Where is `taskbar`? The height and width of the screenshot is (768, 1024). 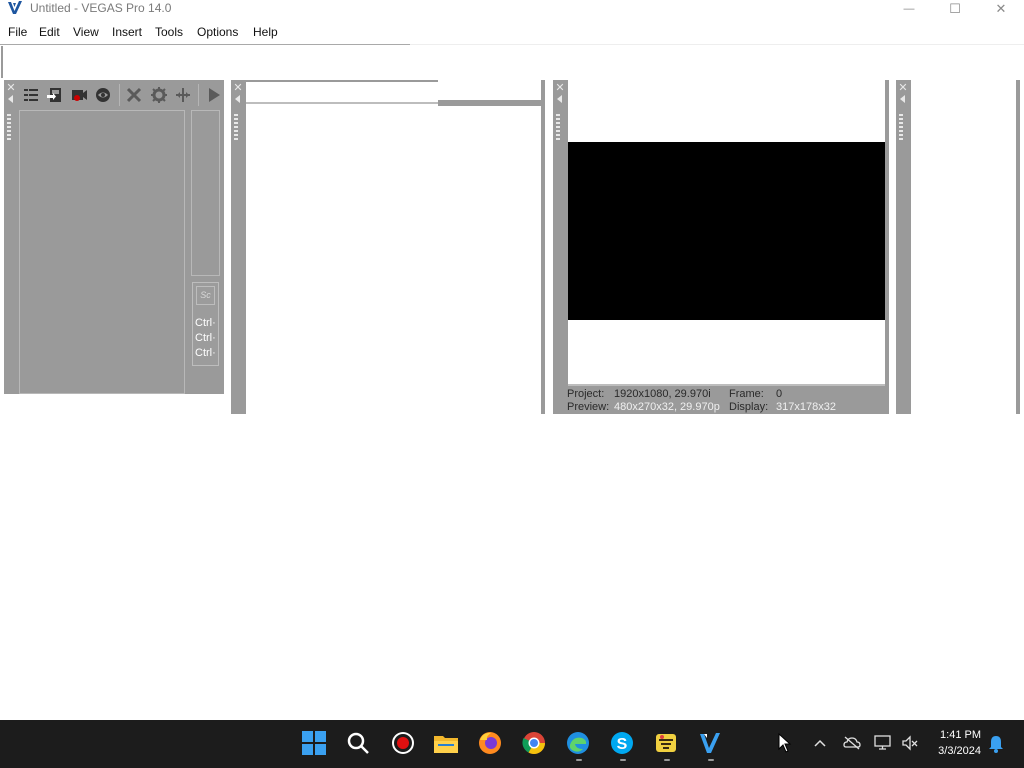
taskbar is located at coordinates (512, 744).